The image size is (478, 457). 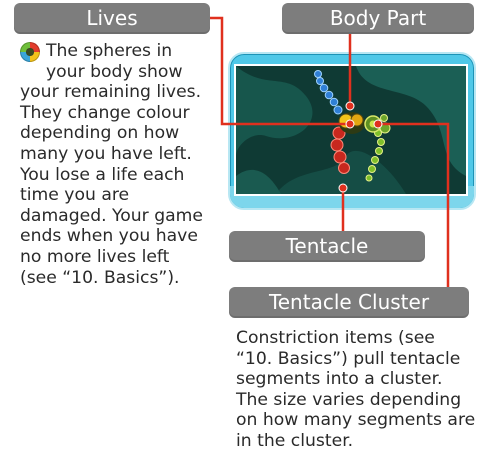 What do you see at coordinates (112, 18) in the screenshot?
I see `lives-label: Lives` at bounding box center [112, 18].